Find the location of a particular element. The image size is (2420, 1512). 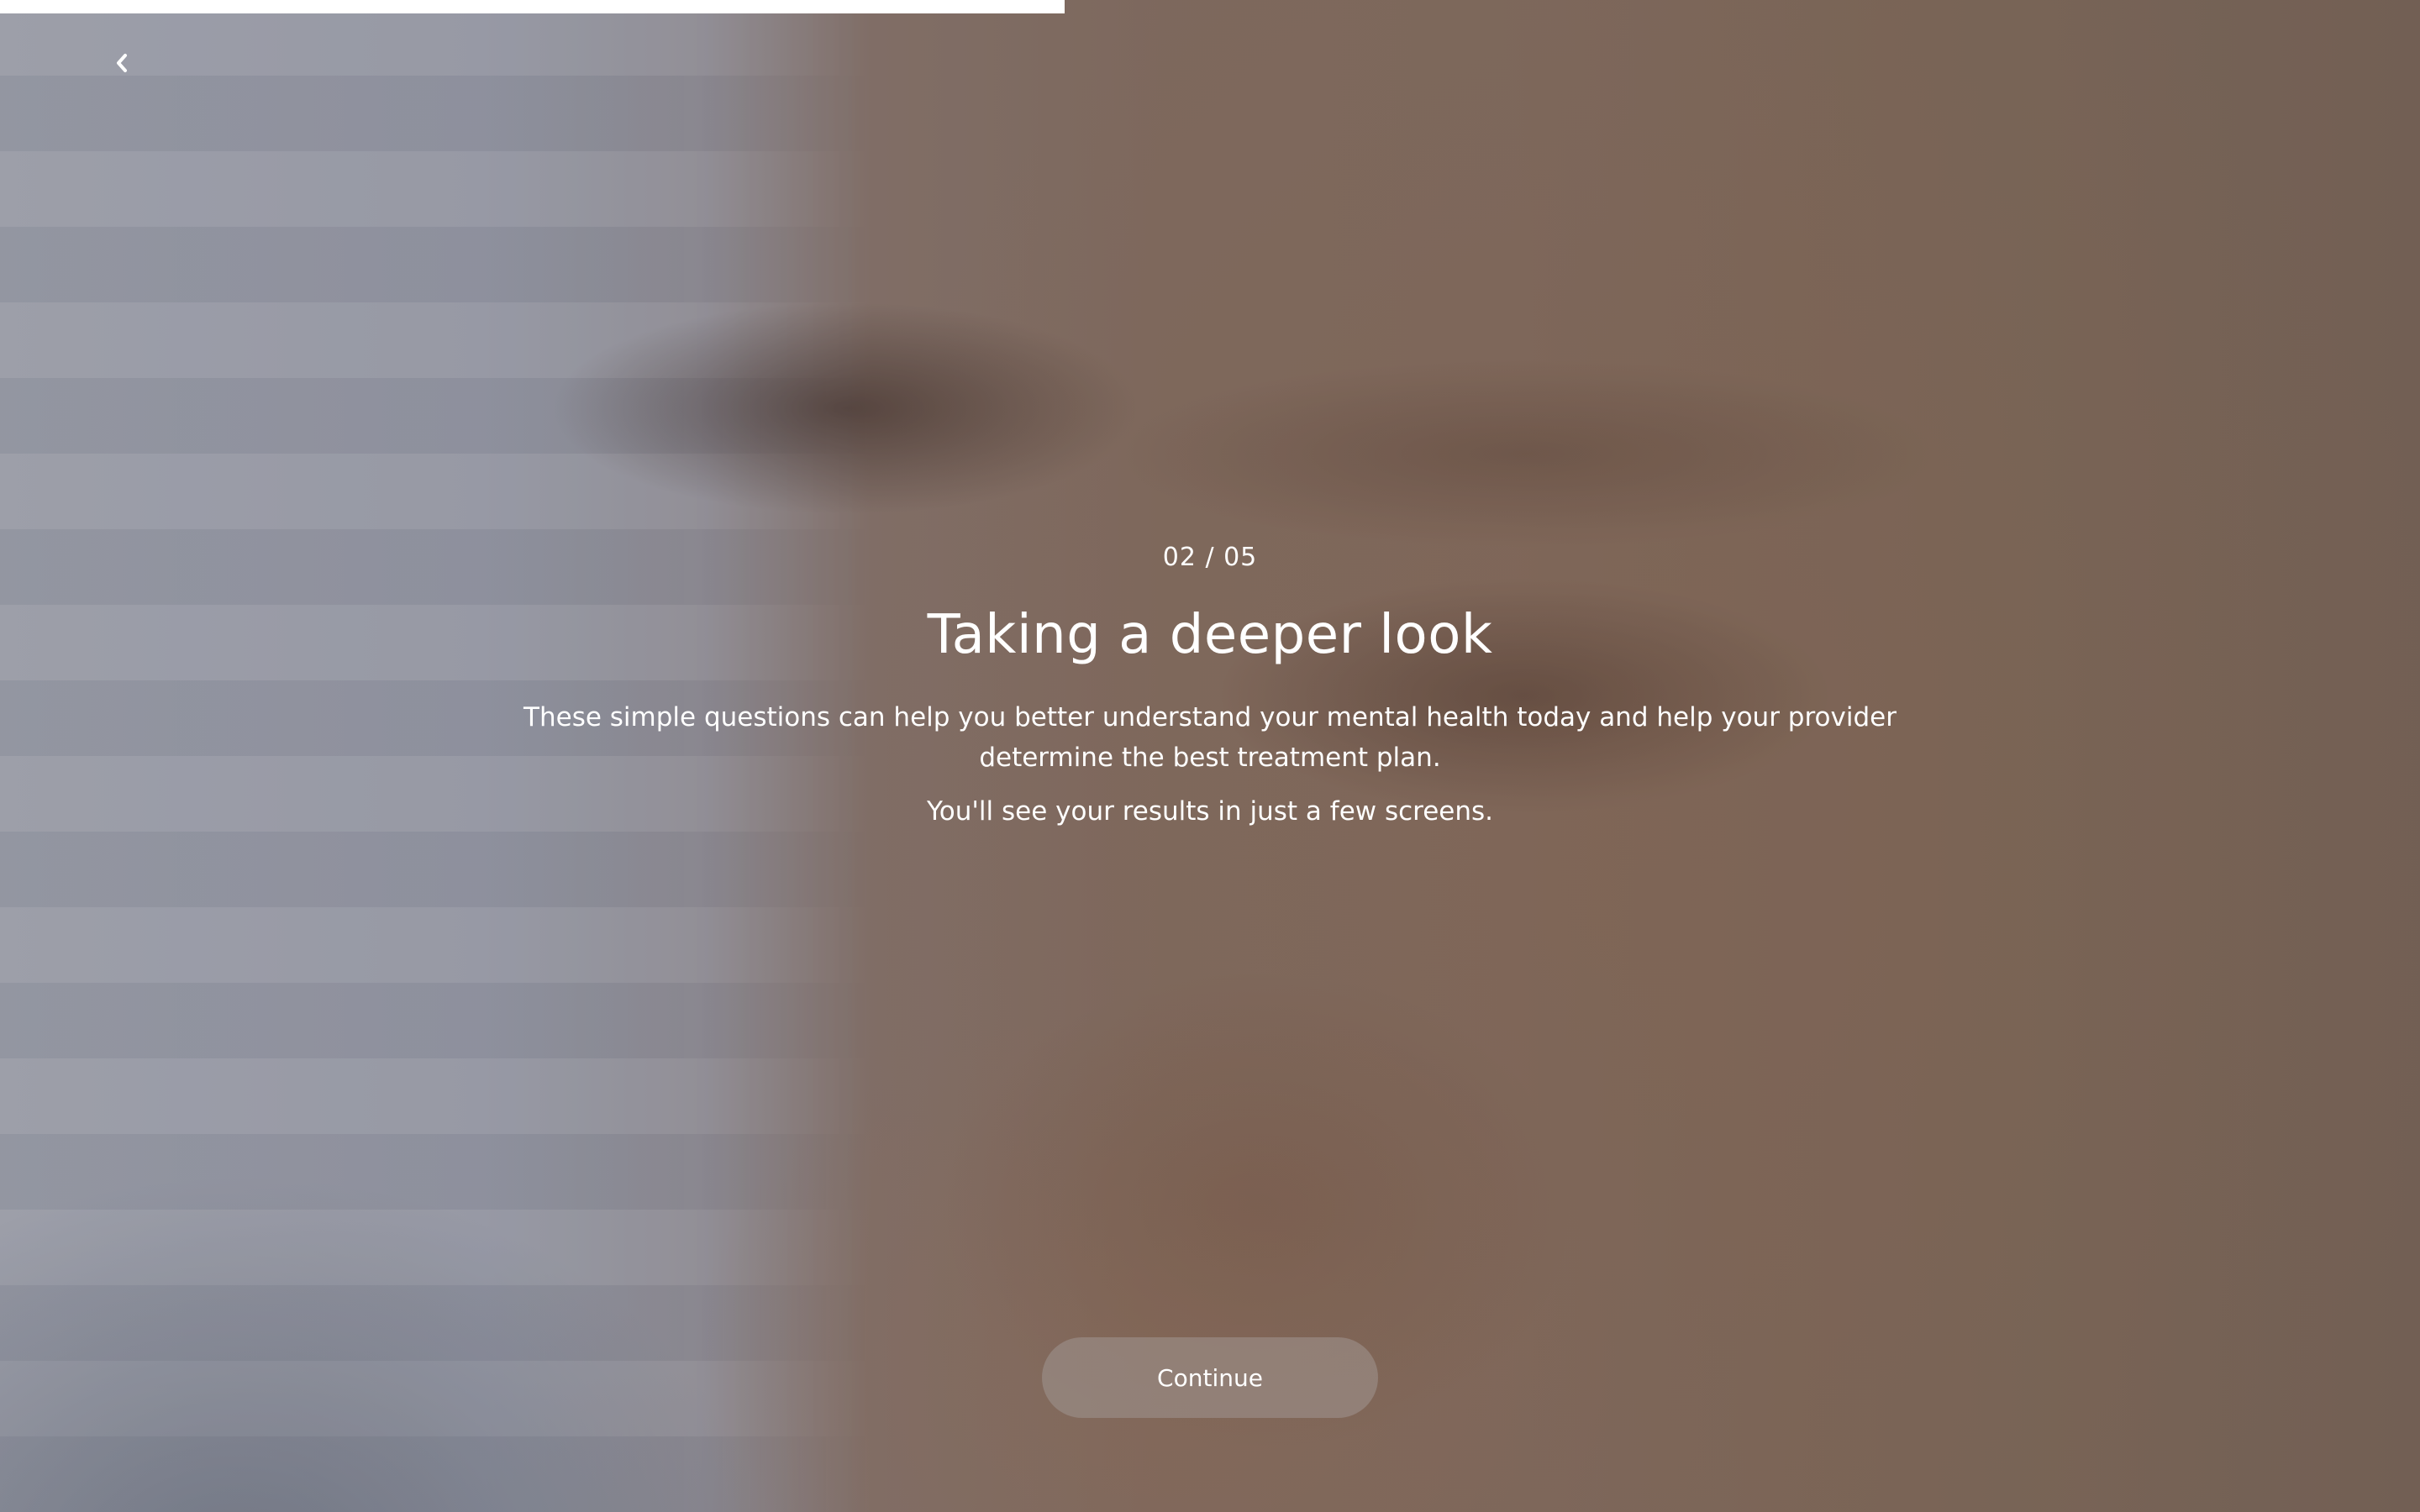

continue-button: Continue is located at coordinates (1210, 1377).